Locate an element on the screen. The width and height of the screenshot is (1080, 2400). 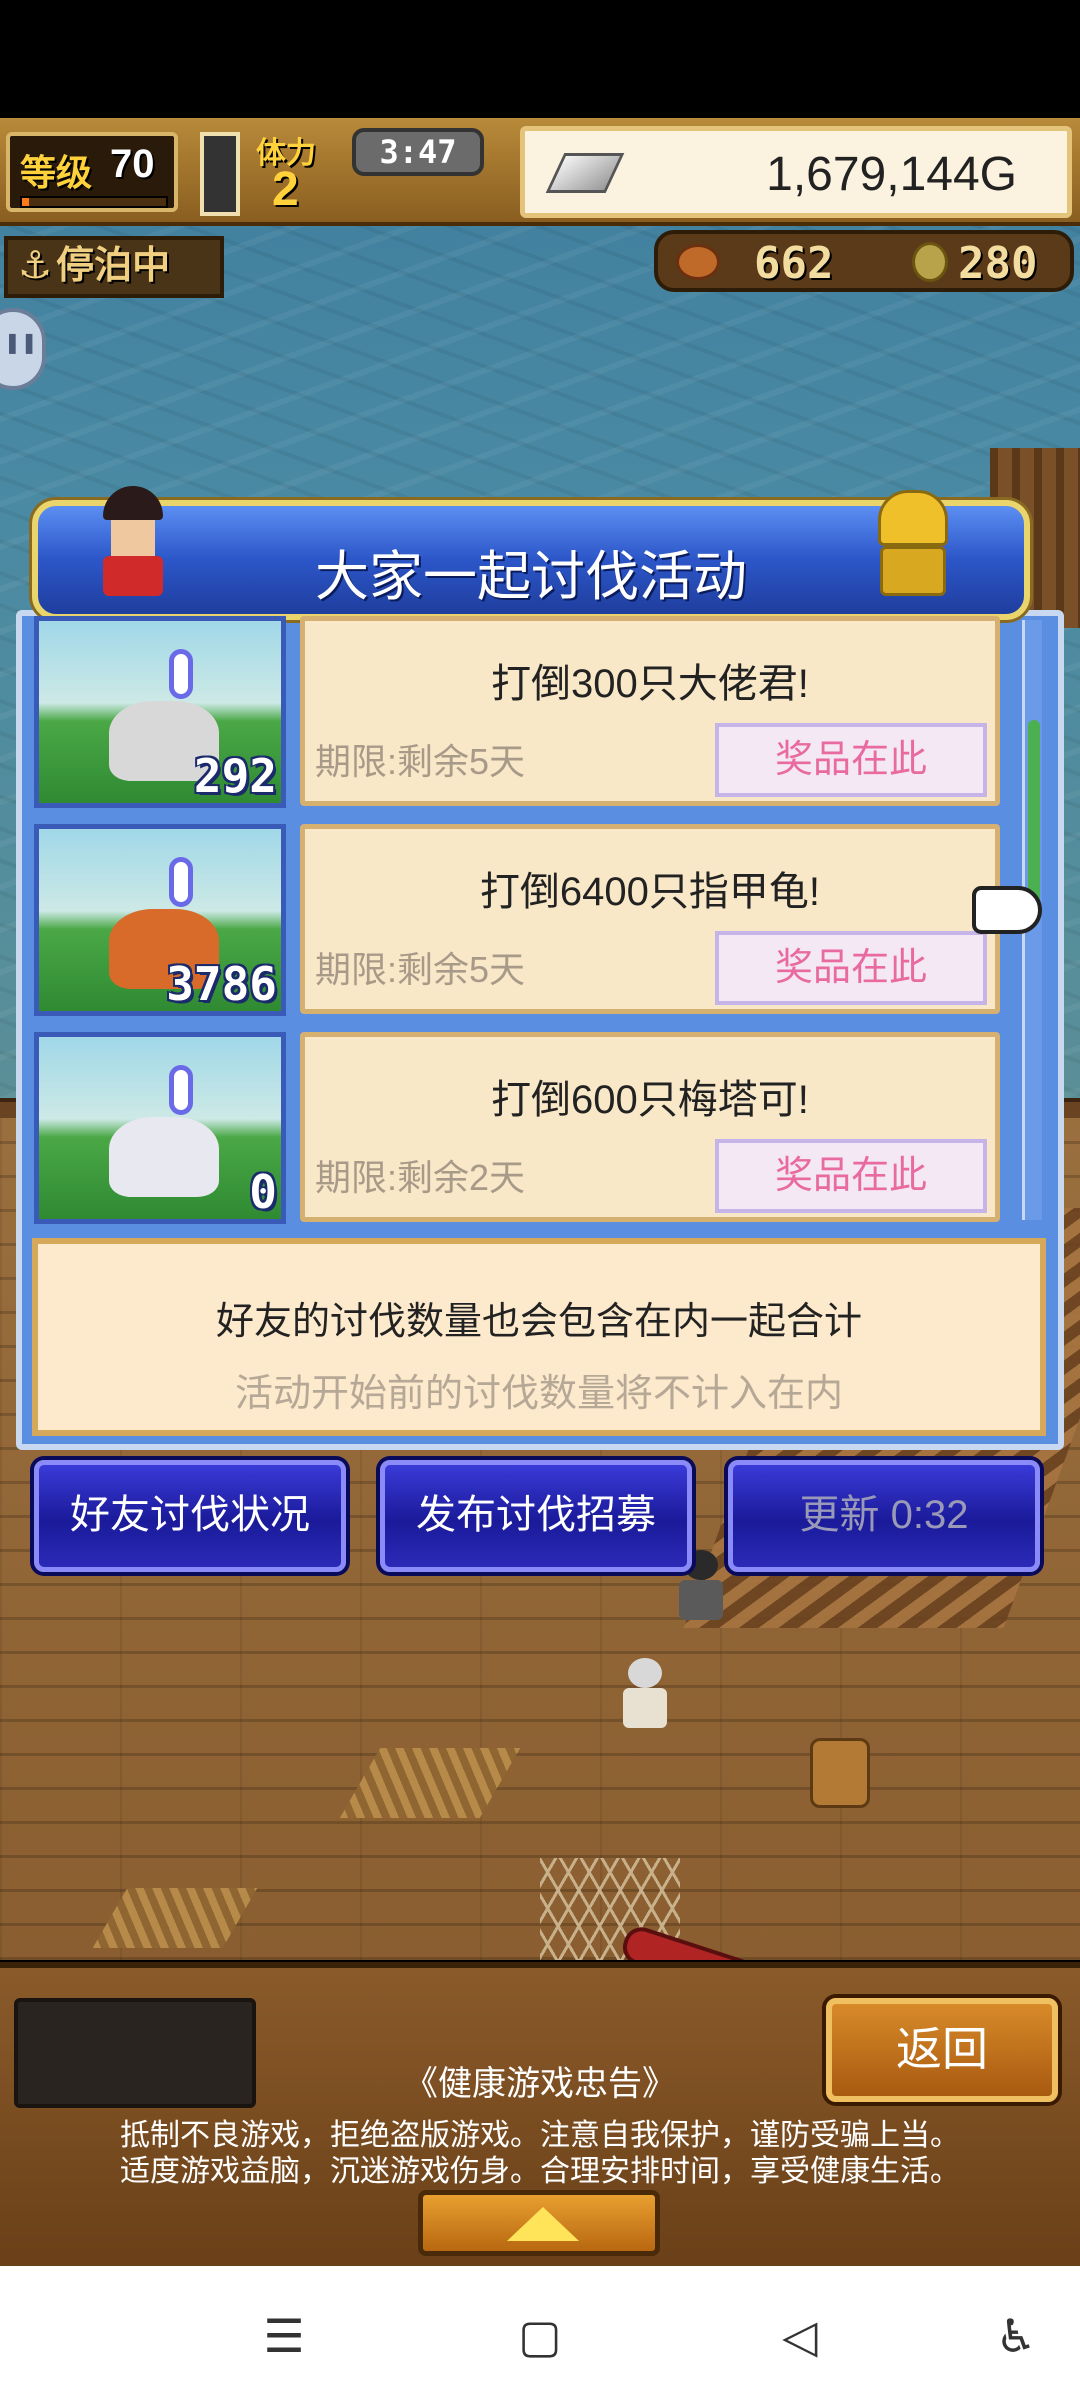
anchor-icon: ⚓ is located at coordinates (35, 266).